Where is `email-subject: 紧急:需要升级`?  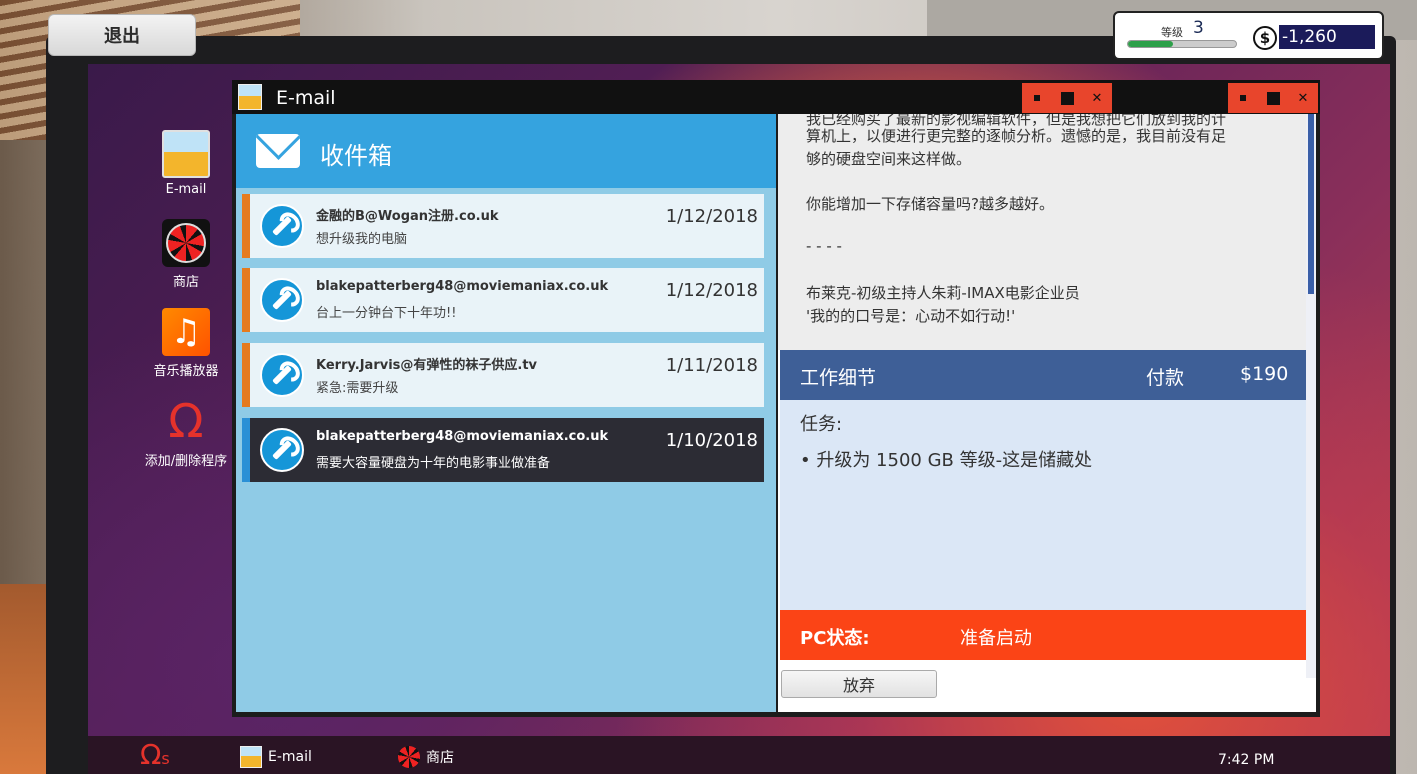 email-subject: 紧急:需要升级 is located at coordinates (357, 388).